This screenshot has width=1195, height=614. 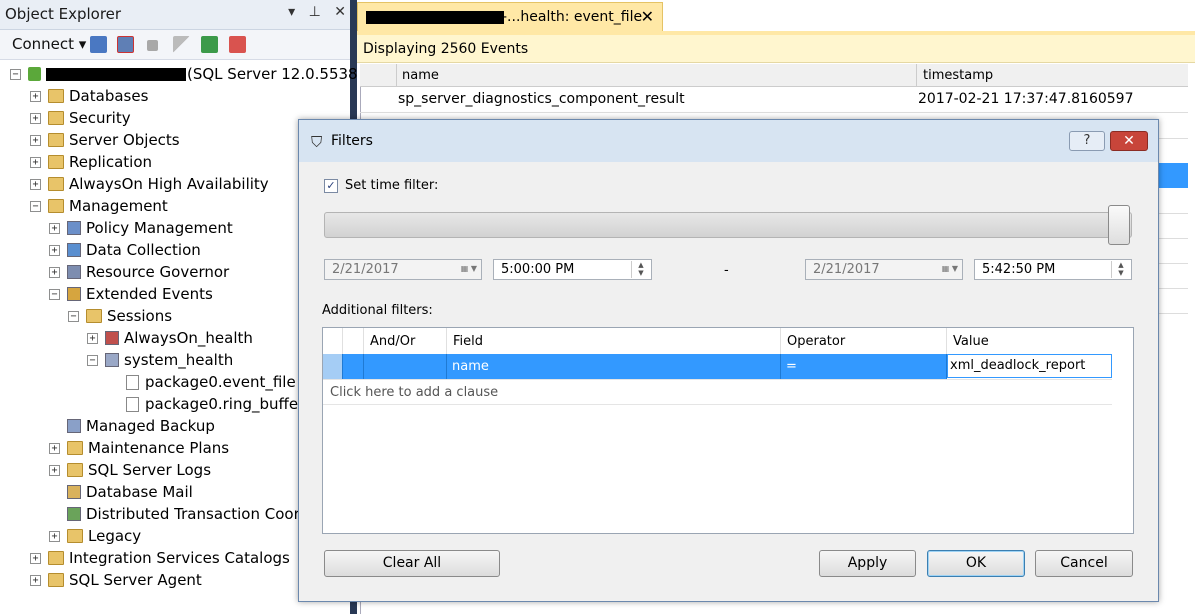 I want to click on server-node: − (SQL Server 12.0.5538.0 -, so click(x=196, y=74).